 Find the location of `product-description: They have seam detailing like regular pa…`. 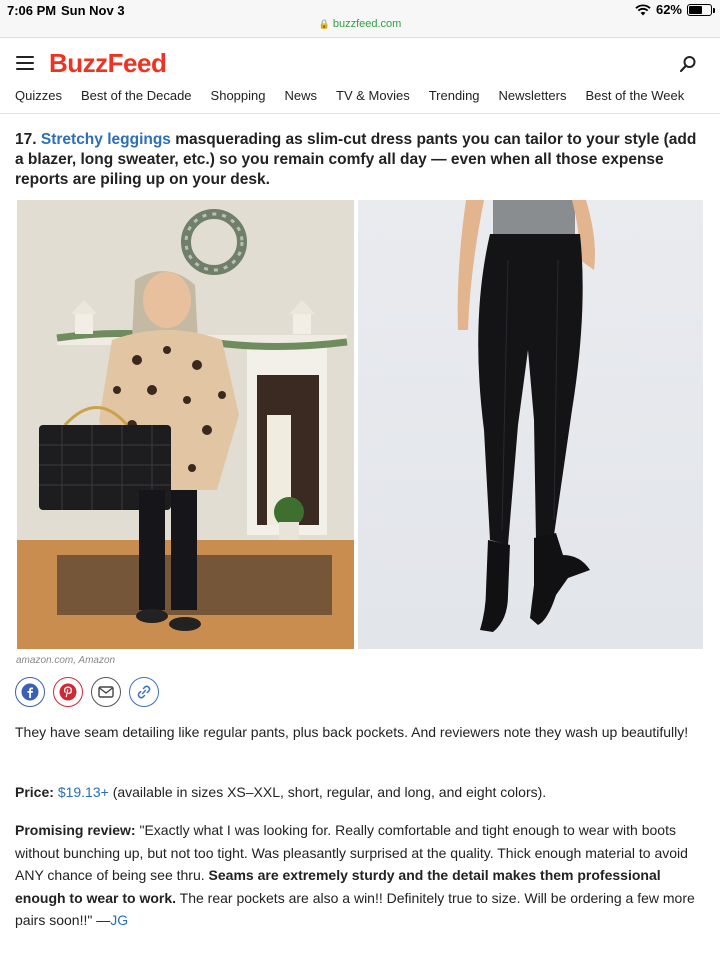

product-description: They have seam detailing like regular pa… is located at coordinates (352, 732).